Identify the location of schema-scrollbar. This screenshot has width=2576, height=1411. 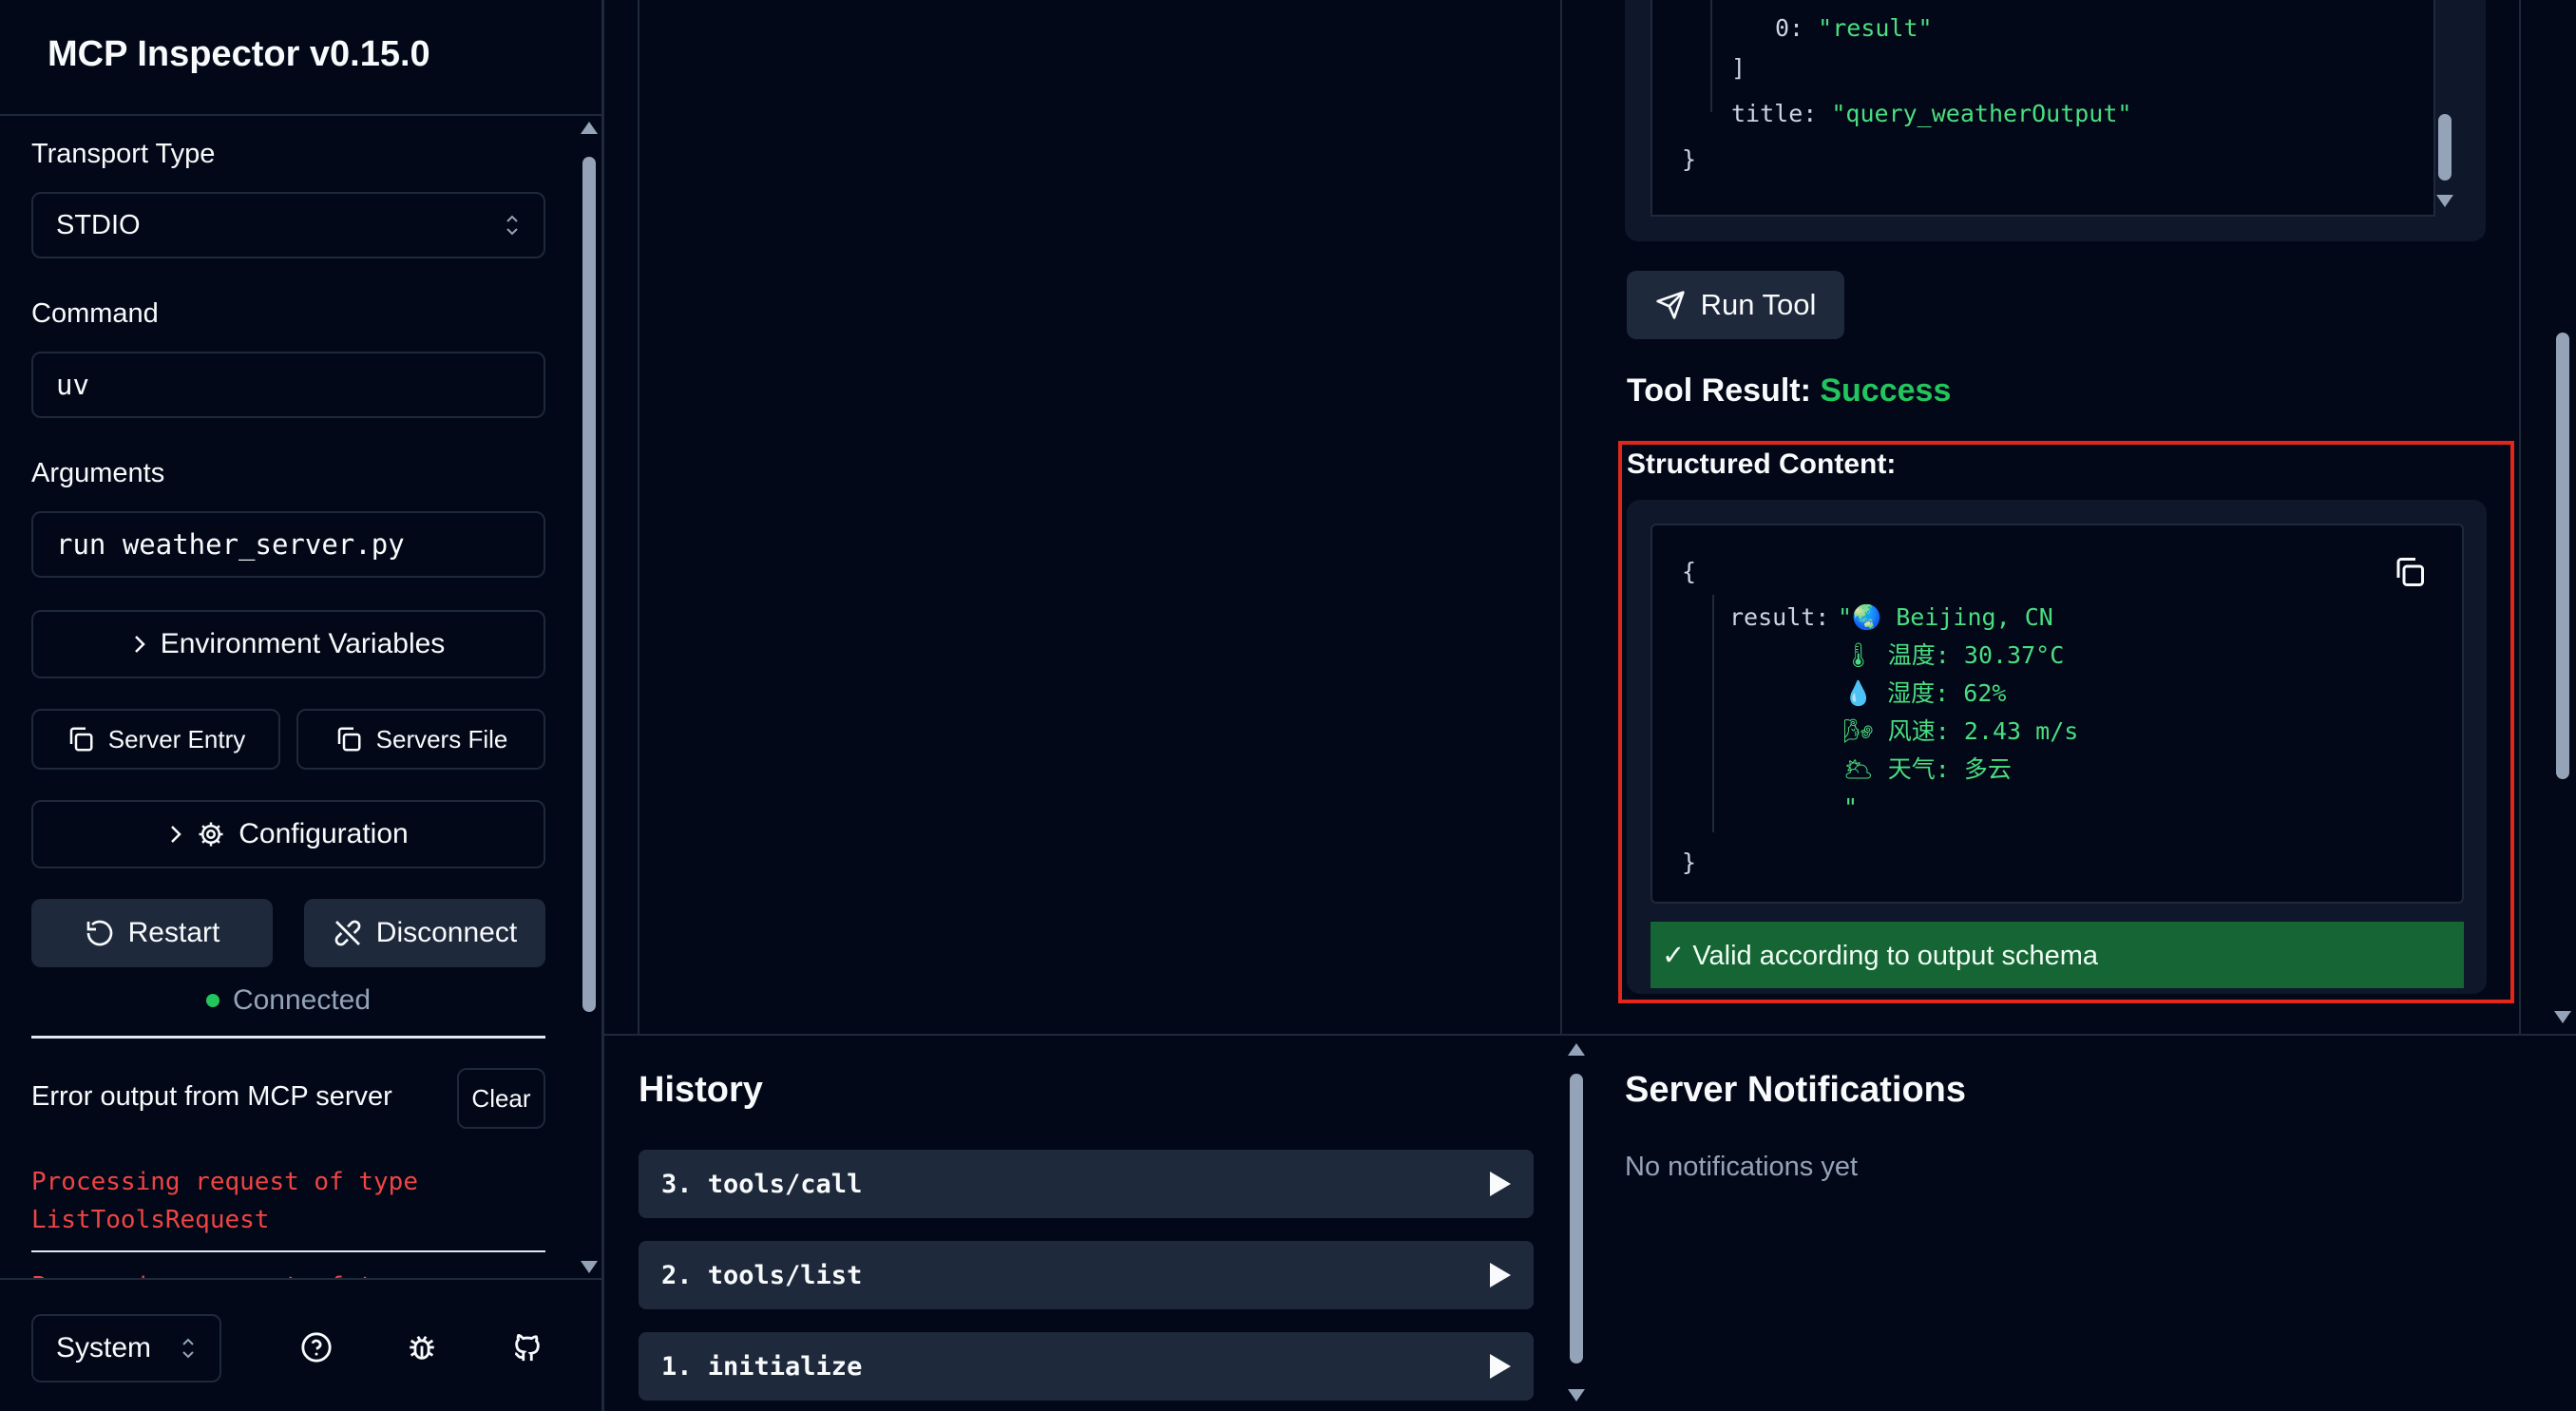
(2444, 107).